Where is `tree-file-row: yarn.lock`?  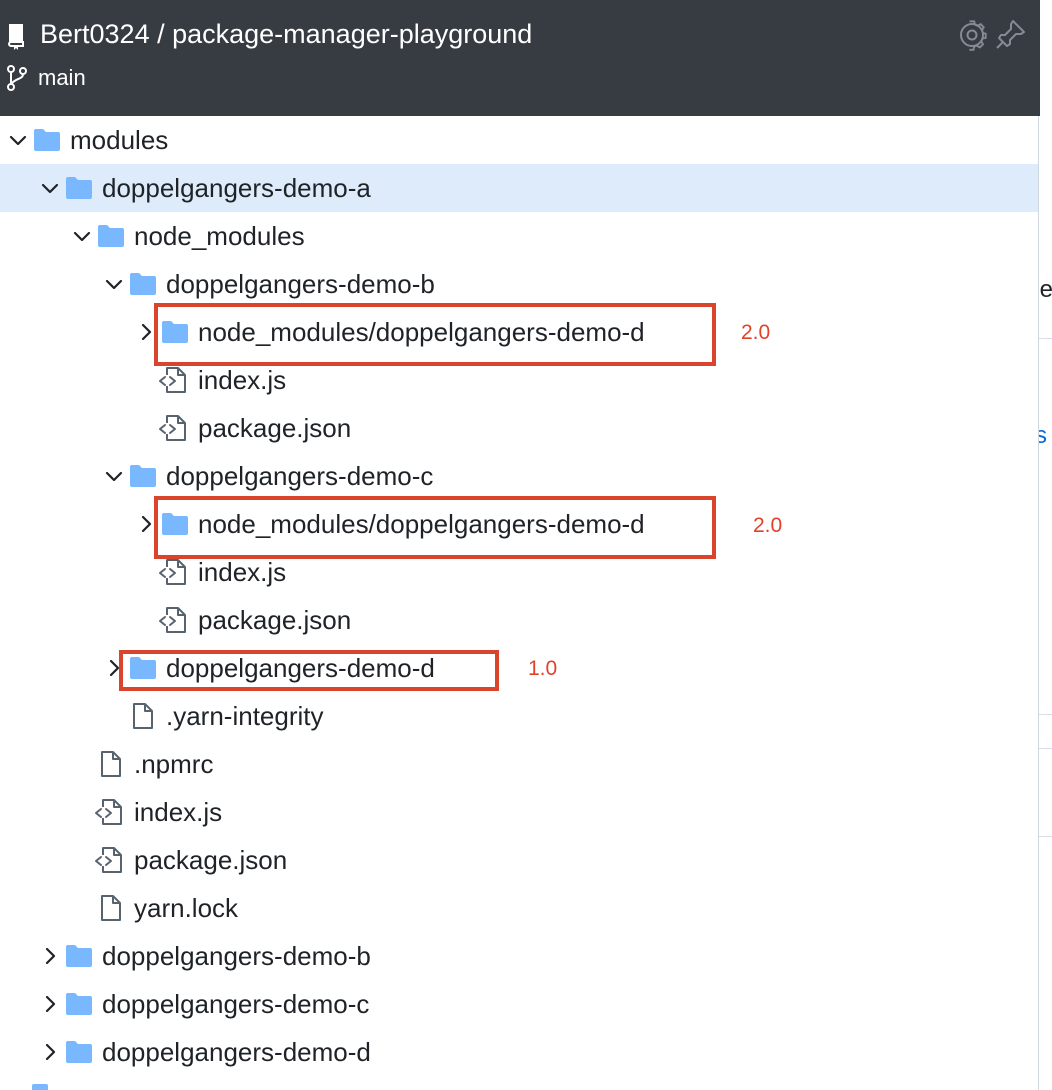
tree-file-row: yarn.lock is located at coordinates (519, 908).